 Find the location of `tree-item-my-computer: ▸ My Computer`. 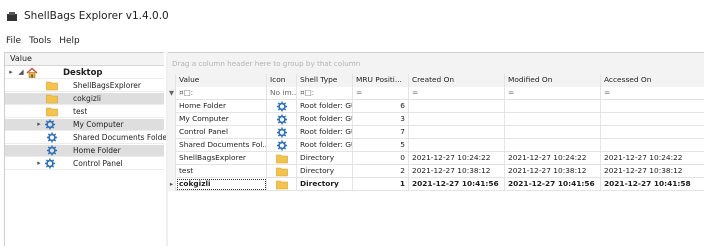

tree-item-my-computer: ▸ My Computer is located at coordinates (84, 125).